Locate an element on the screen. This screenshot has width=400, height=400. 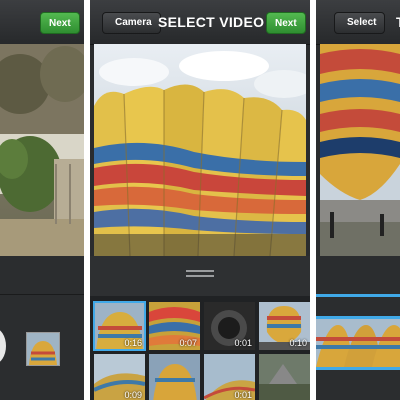
thumbnail-duration: 0:09 is located at coordinates (133, 395).